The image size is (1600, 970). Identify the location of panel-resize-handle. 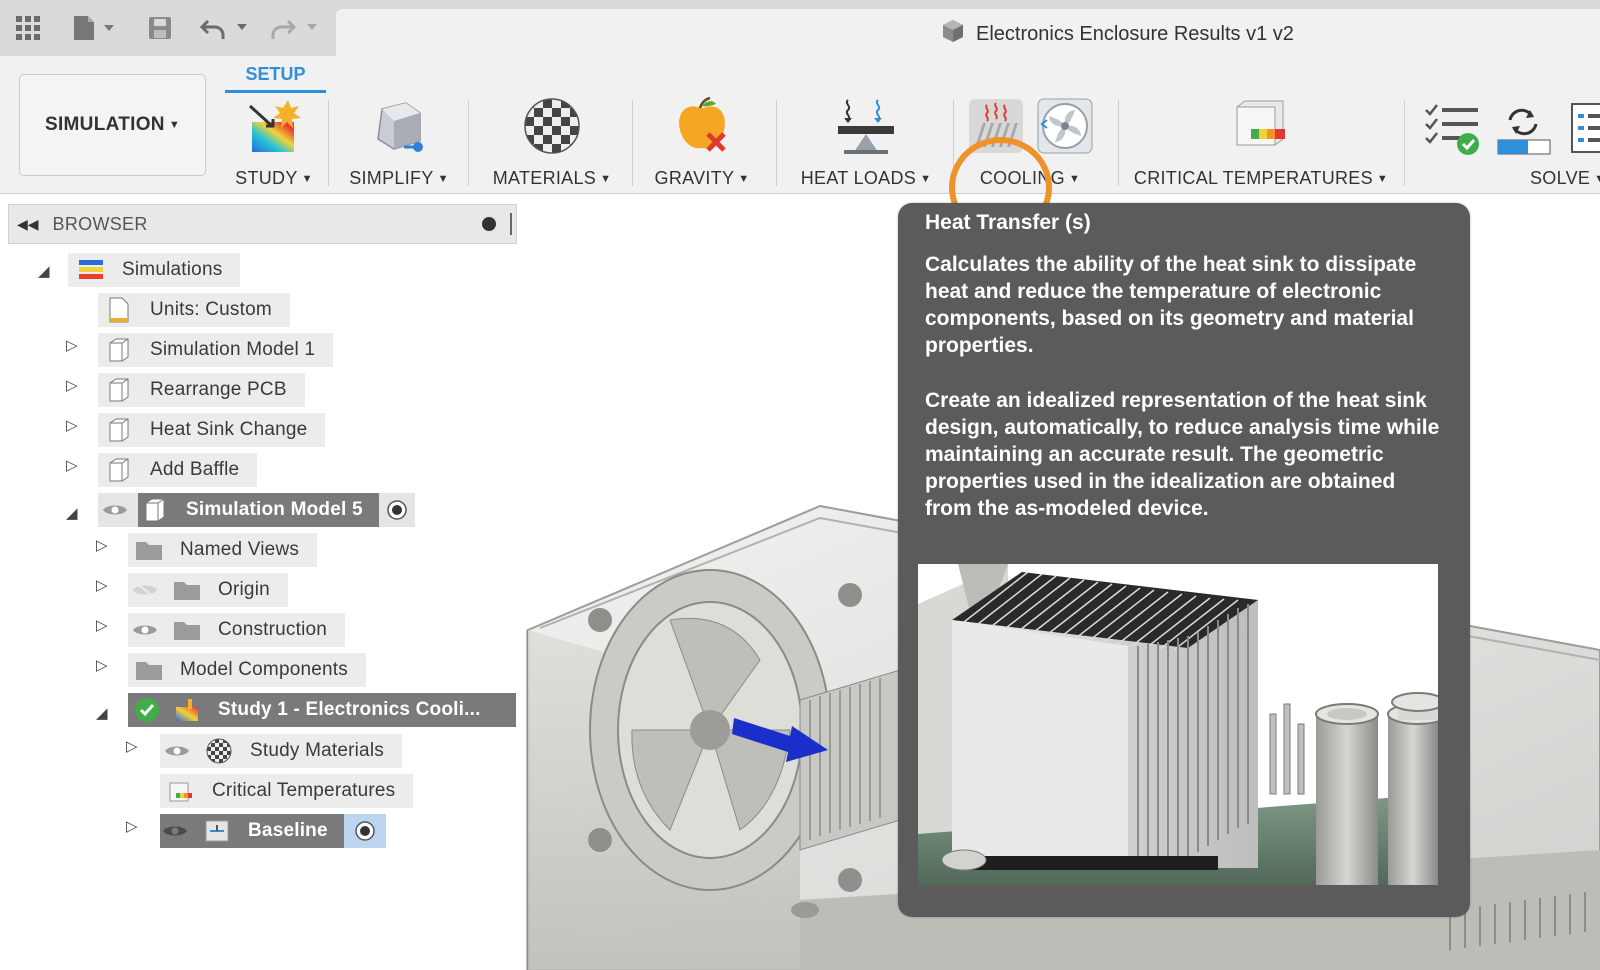
(511, 224).